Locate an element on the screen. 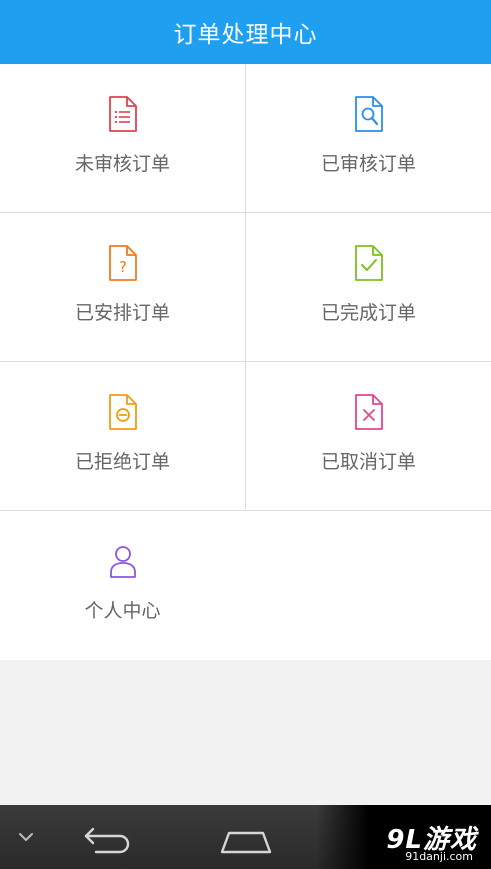 This screenshot has height=869, width=491. title-bar: 订单处理中心 is located at coordinates (245, 32).